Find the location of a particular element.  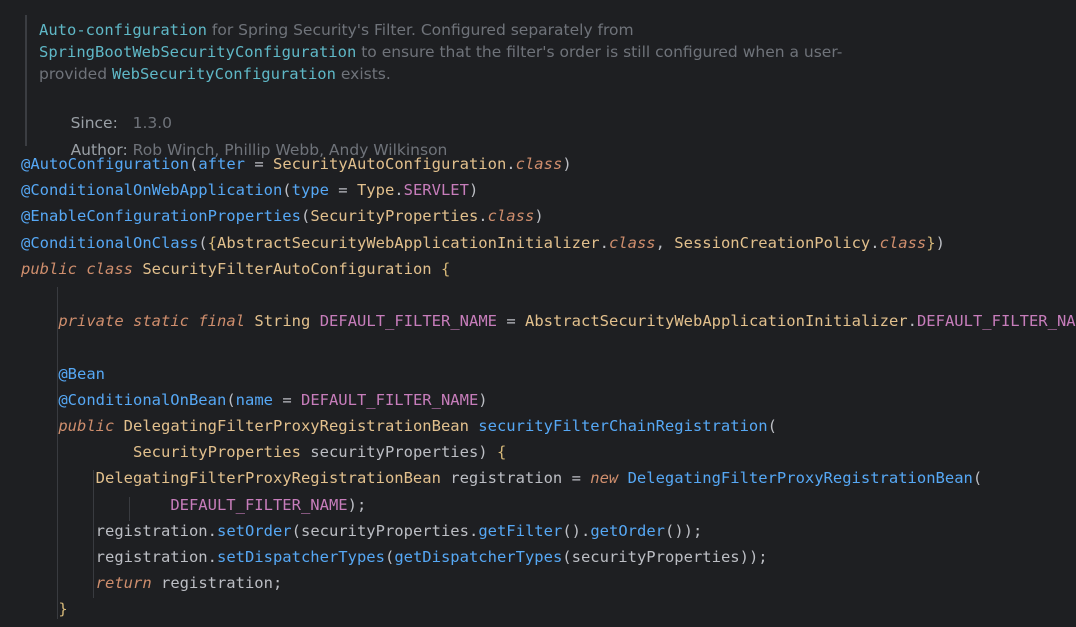

javadoc-code-ref: WebSecurityConfiguration is located at coordinates (224, 74).